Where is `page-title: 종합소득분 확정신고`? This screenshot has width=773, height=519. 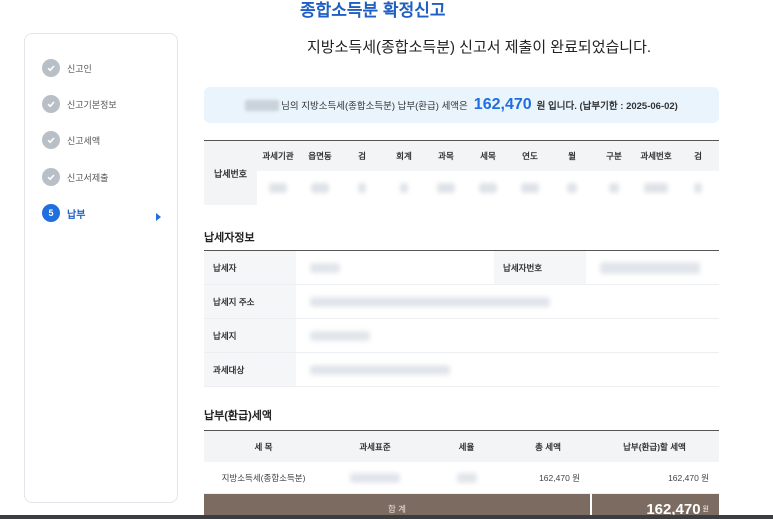 page-title: 종합소득분 확정신고 is located at coordinates (373, 10).